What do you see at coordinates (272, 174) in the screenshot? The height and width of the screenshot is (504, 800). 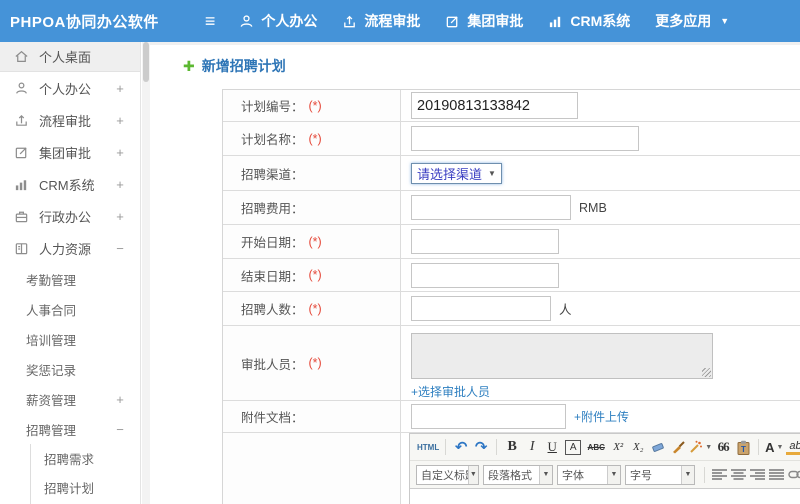 I see `field-label: 招聘渠道：` at bounding box center [272, 174].